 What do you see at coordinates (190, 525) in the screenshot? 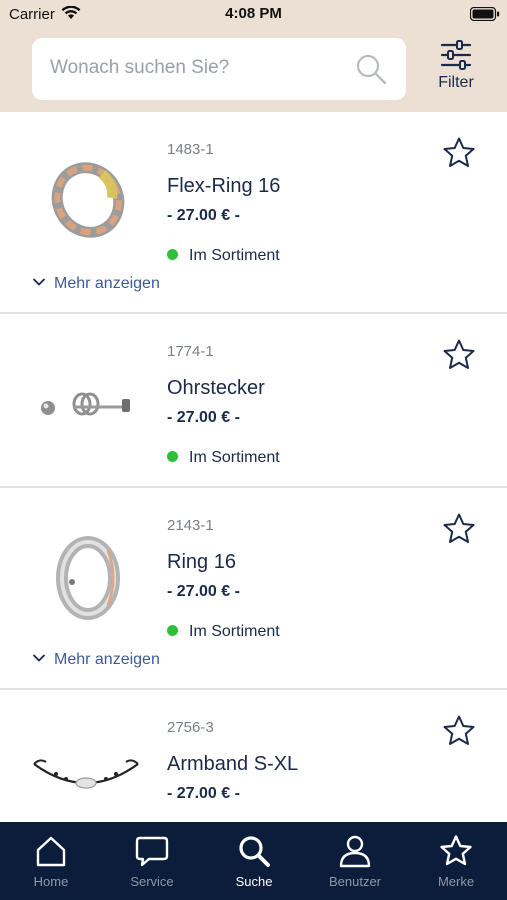
I see `product-sku: 2143-1` at bounding box center [190, 525].